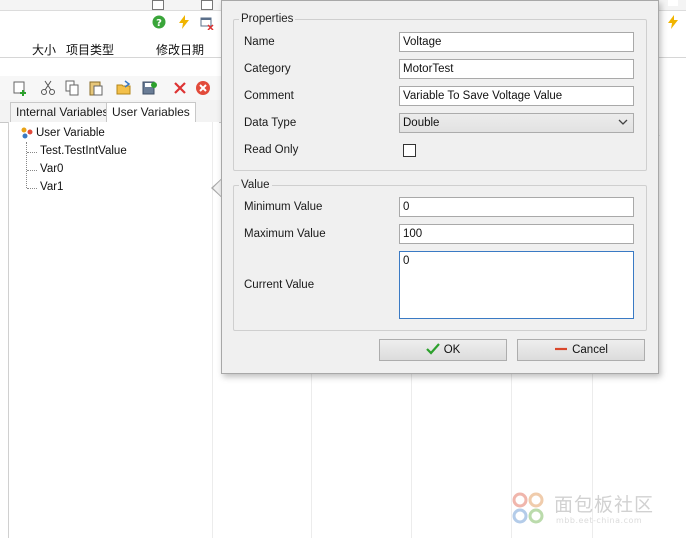 The image size is (686, 538). I want to click on window-close-icon, so click(207, 23).